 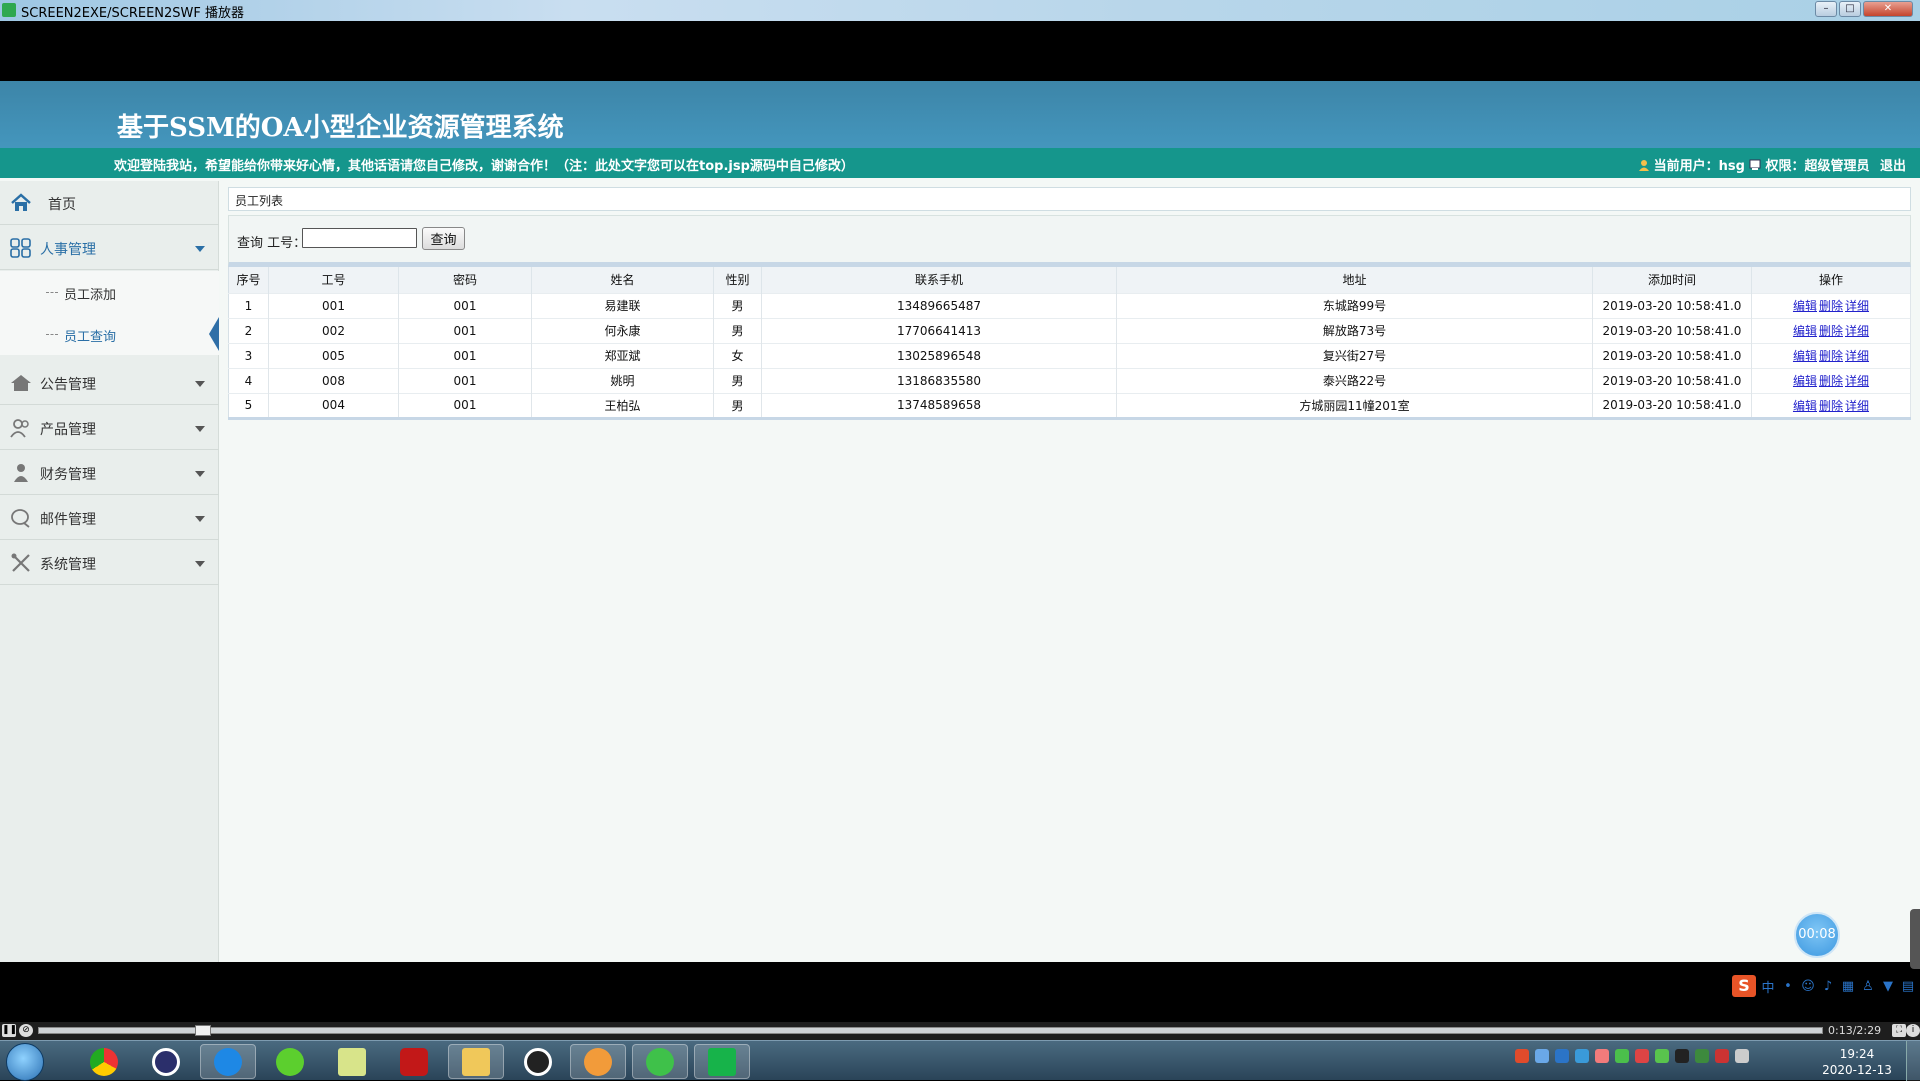 What do you see at coordinates (248, 380) in the screenshot?
I see `table-cell: 4` at bounding box center [248, 380].